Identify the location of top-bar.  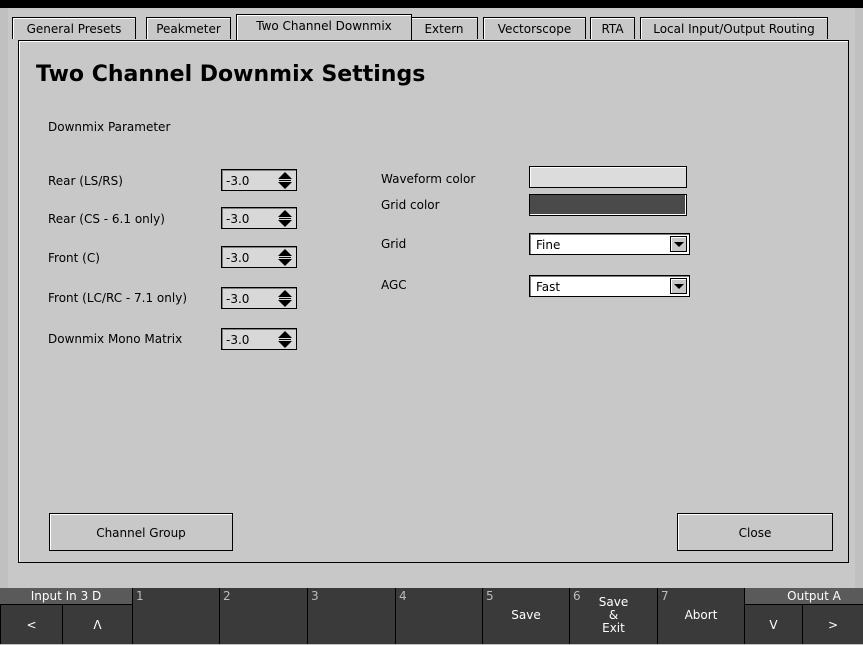
(431, 4).